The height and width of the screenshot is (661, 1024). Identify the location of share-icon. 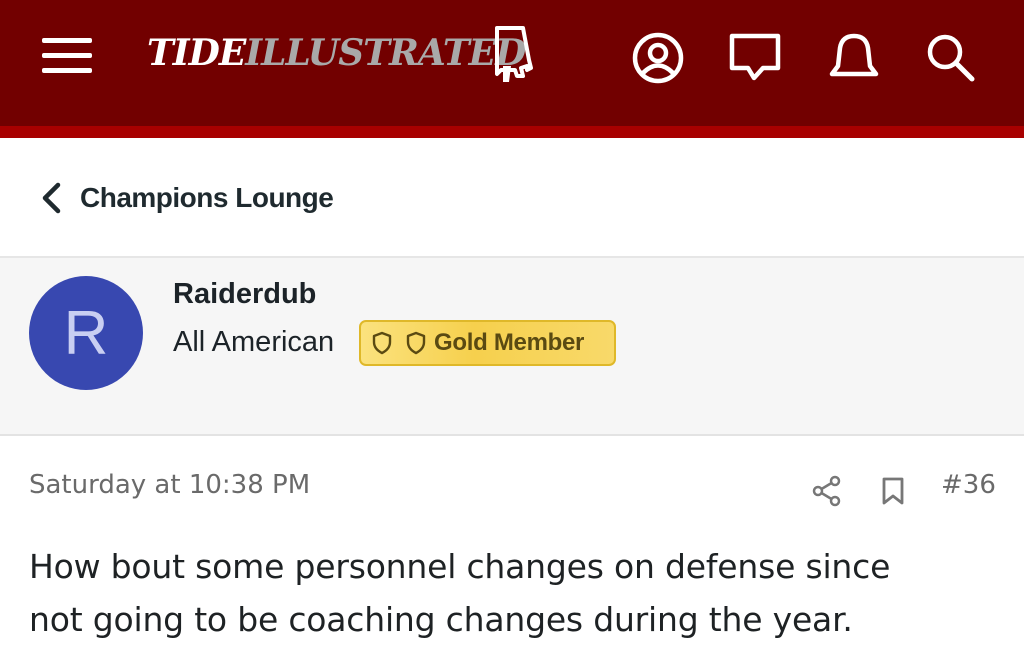
(826, 491).